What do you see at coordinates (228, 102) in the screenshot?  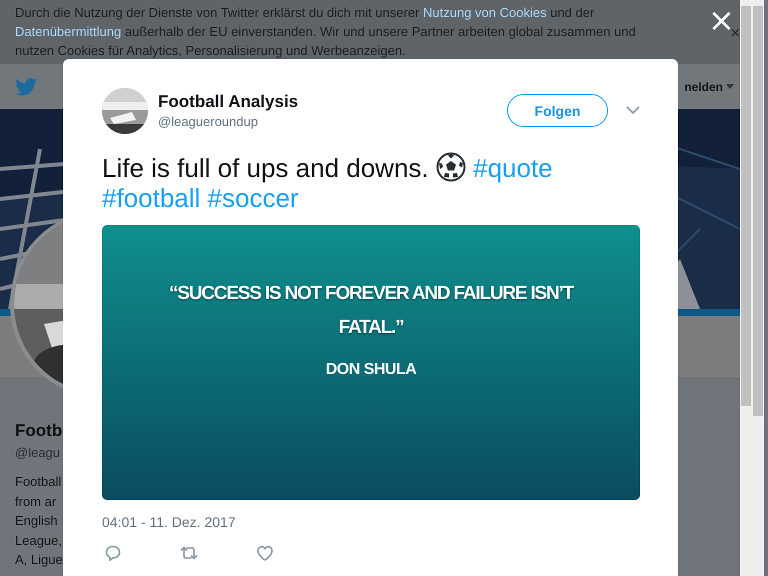 I see `author-name: Football Analysis` at bounding box center [228, 102].